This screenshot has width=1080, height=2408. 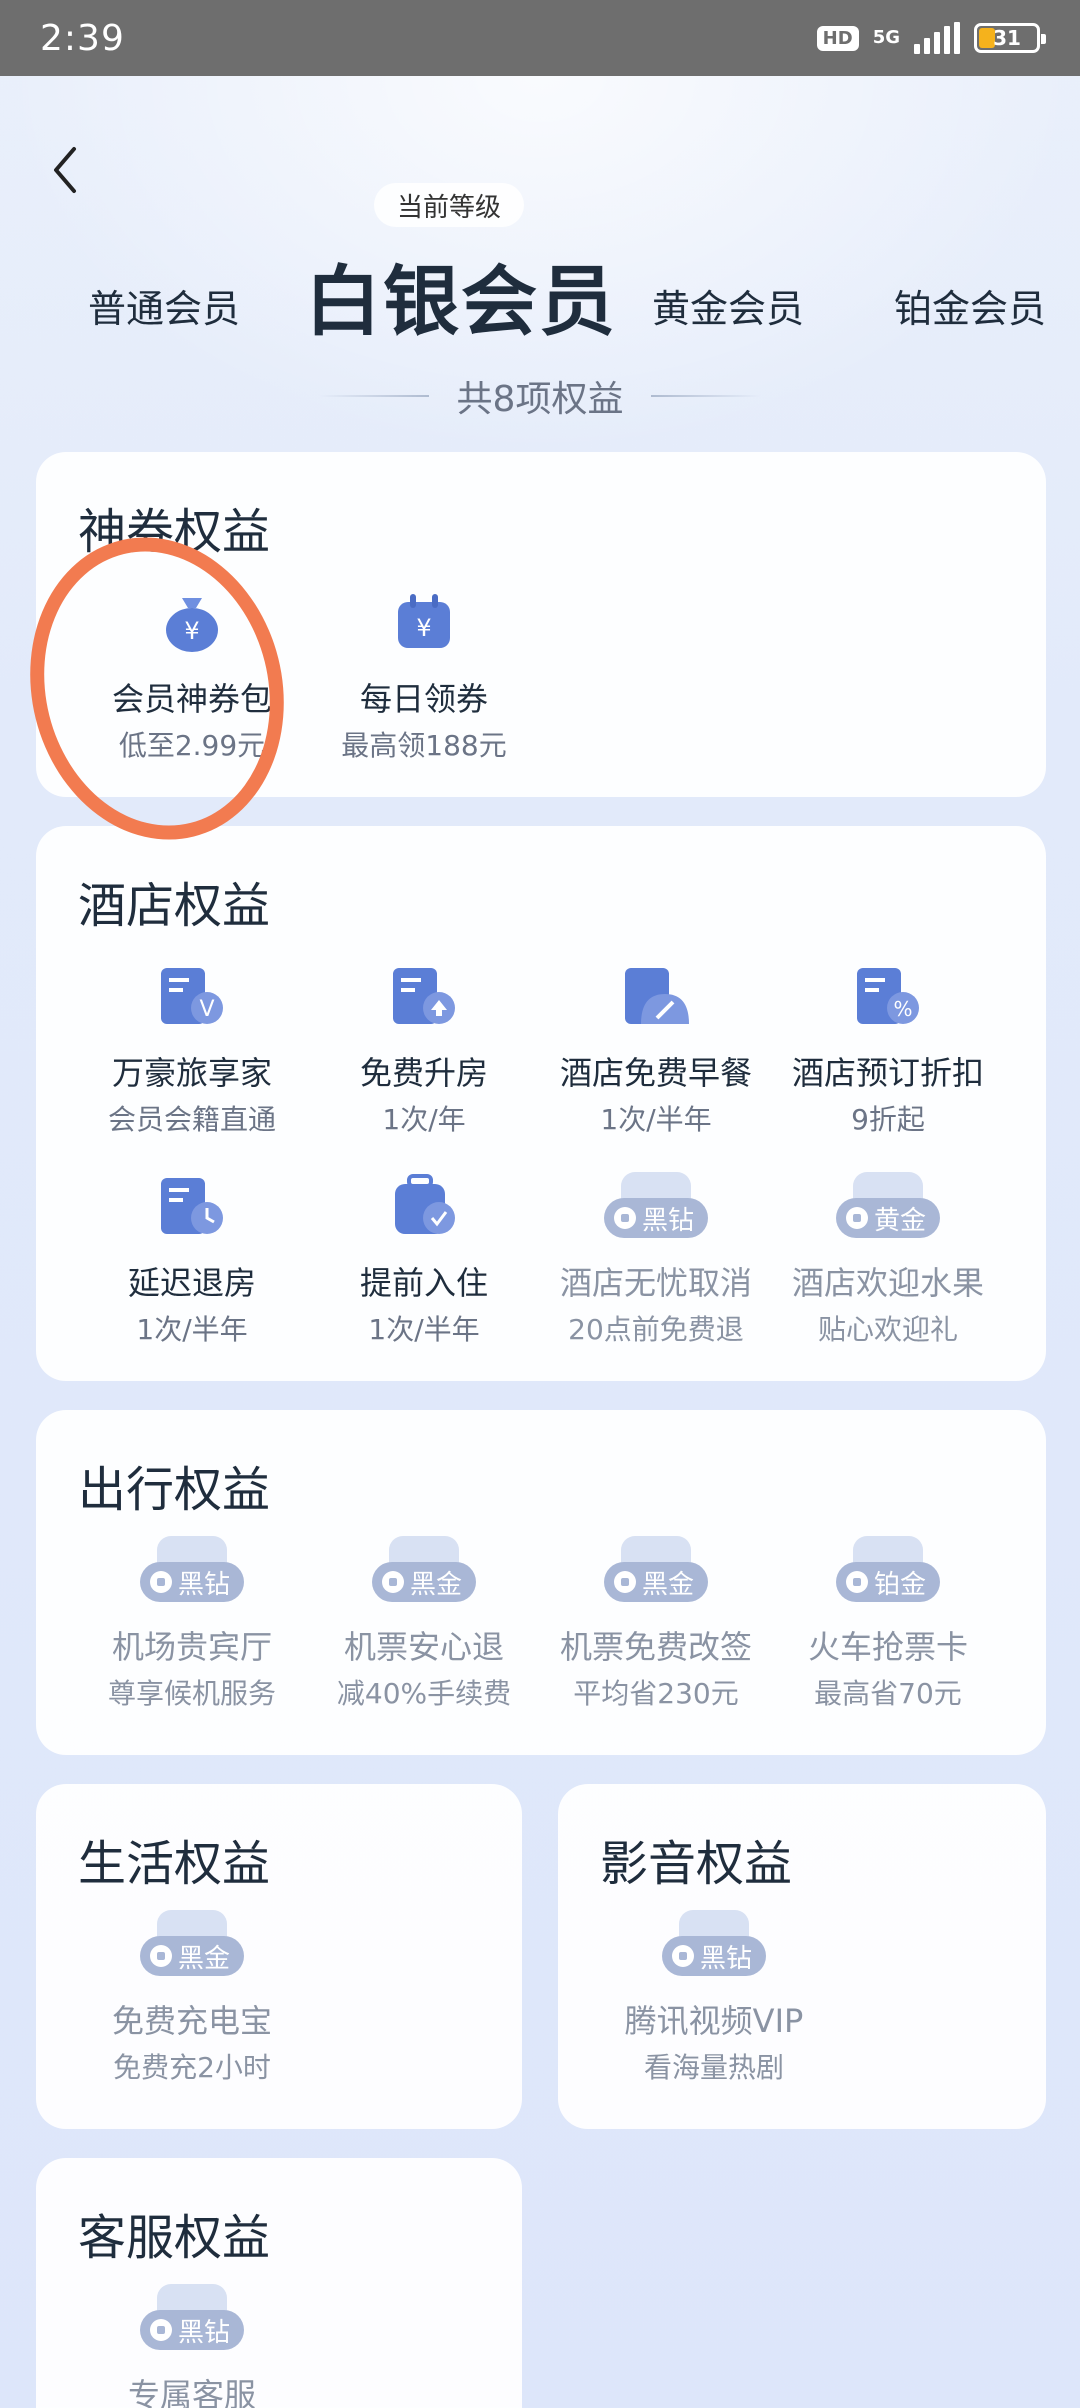 I want to click on daily-coupon-icon: ¥, so click(x=424, y=622).